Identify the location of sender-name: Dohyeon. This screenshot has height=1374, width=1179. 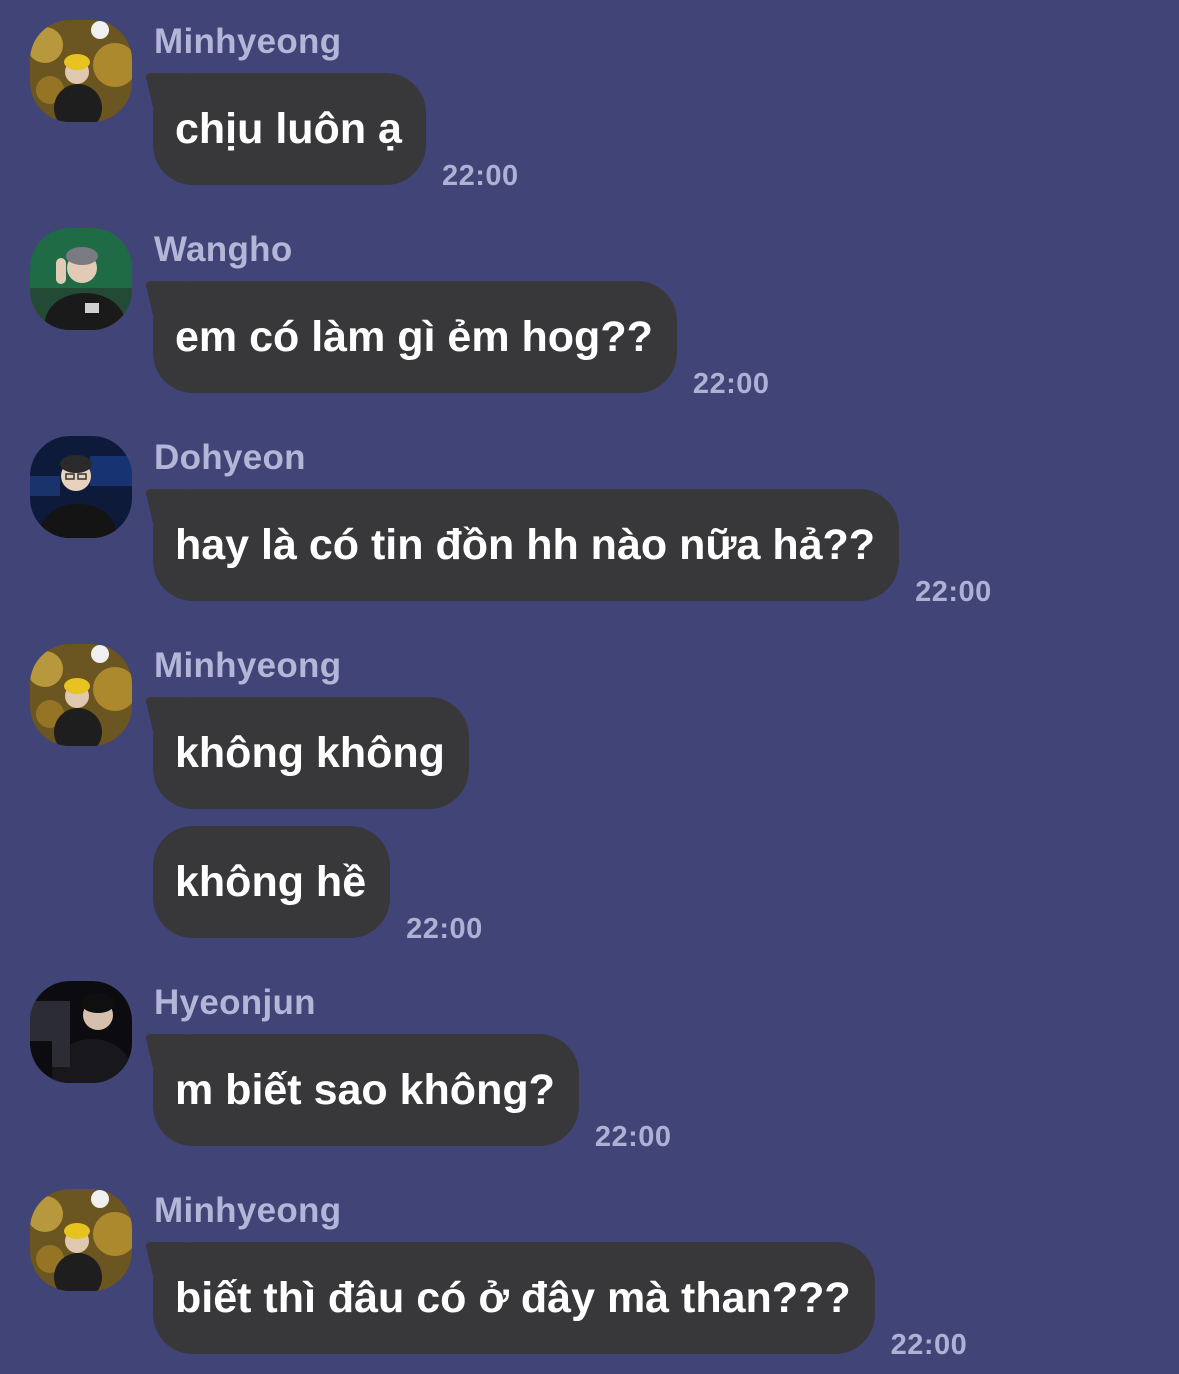
(230, 457).